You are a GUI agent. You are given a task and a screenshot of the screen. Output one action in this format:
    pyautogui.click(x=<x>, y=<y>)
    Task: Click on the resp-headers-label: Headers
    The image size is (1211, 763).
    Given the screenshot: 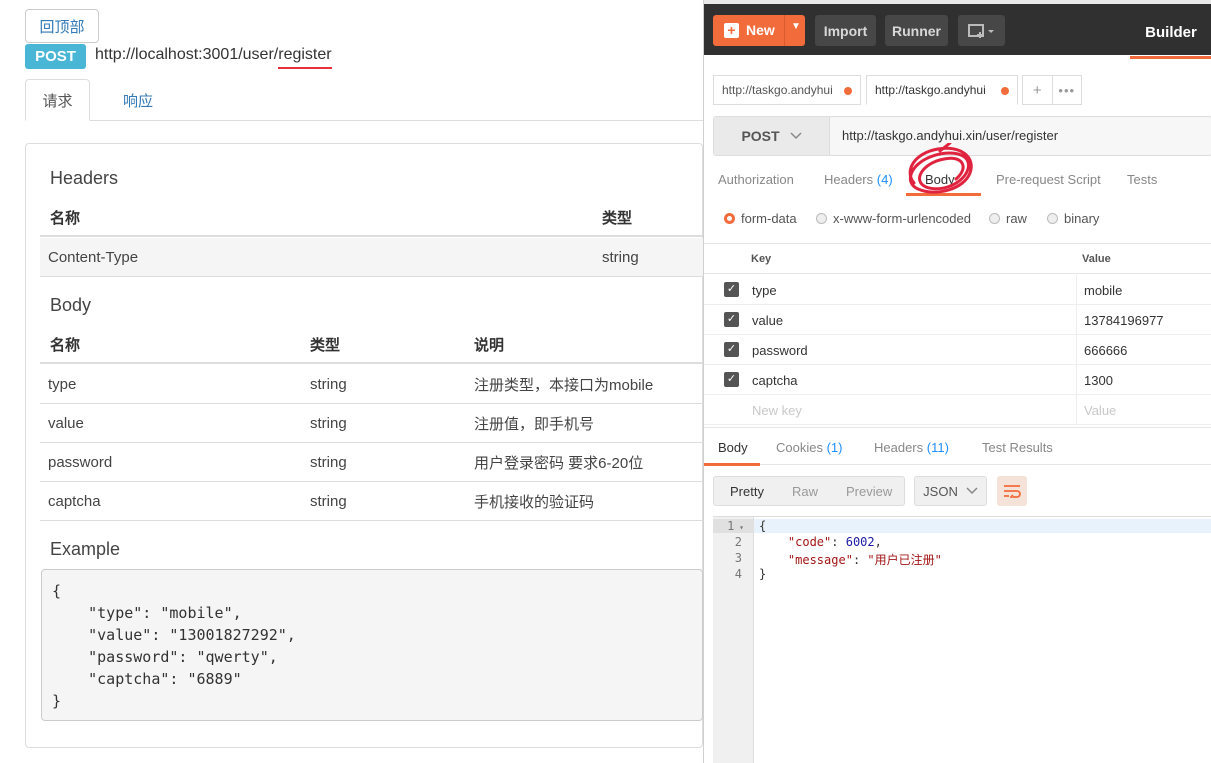 What is the action you would take?
    pyautogui.click(x=899, y=447)
    